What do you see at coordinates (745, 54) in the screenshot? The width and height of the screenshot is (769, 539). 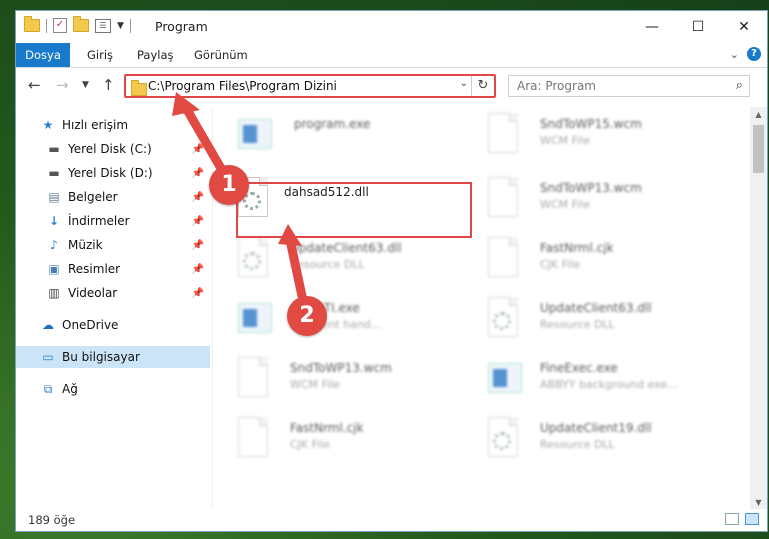 I see `ribbon-controls: ⌄ ?` at bounding box center [745, 54].